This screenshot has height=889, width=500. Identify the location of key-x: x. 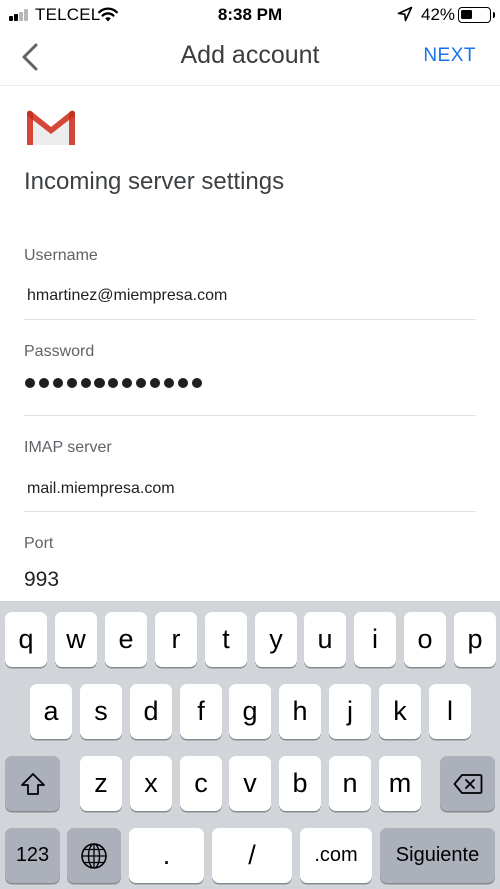
(151, 783).